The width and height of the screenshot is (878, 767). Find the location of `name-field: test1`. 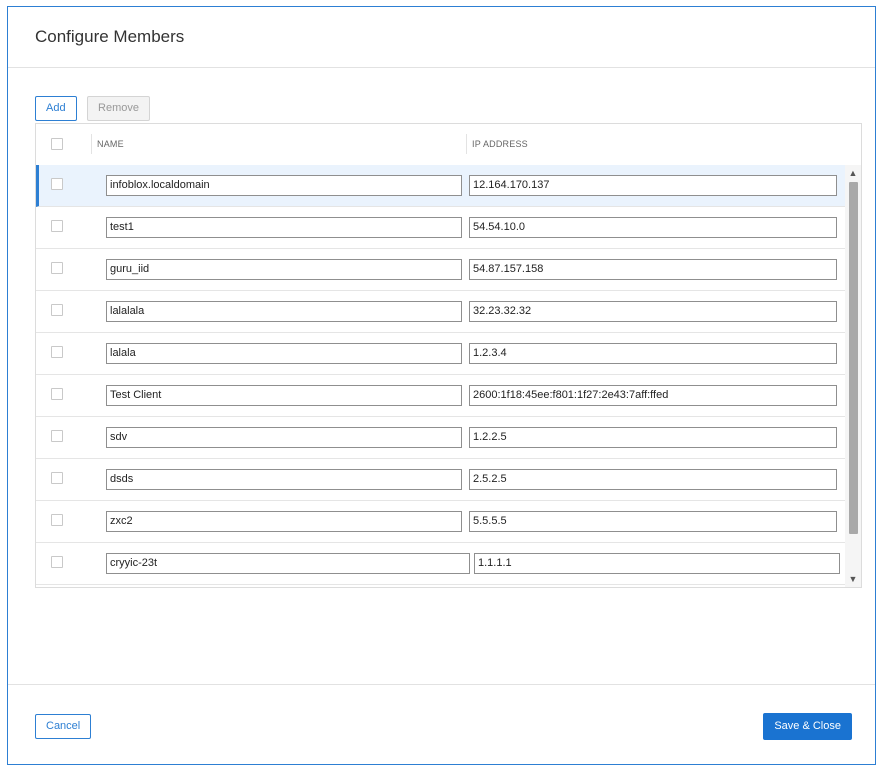

name-field: test1 is located at coordinates (284, 227).